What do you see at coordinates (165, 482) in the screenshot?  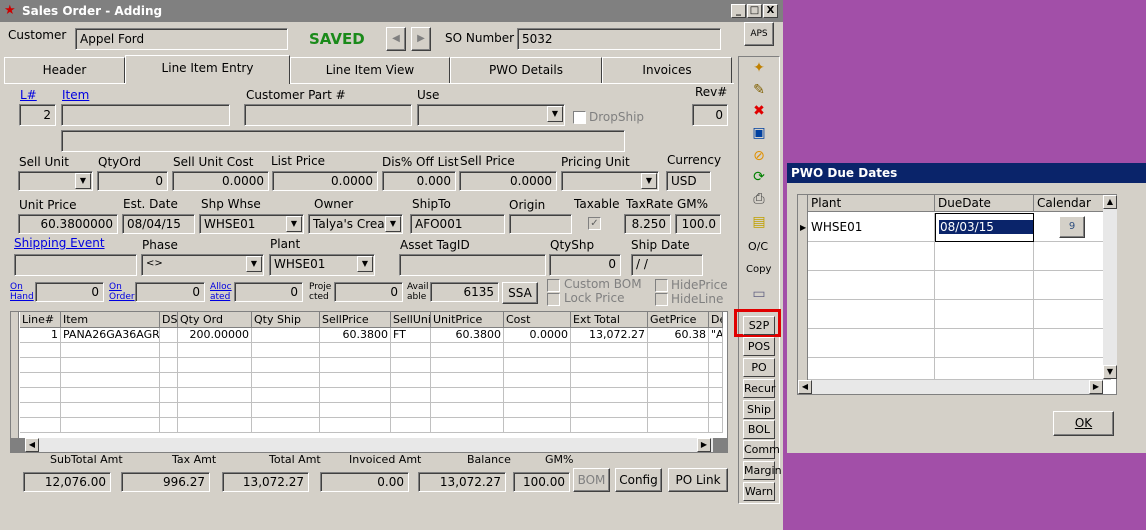 I see `tax-amt-field: 996.27` at bounding box center [165, 482].